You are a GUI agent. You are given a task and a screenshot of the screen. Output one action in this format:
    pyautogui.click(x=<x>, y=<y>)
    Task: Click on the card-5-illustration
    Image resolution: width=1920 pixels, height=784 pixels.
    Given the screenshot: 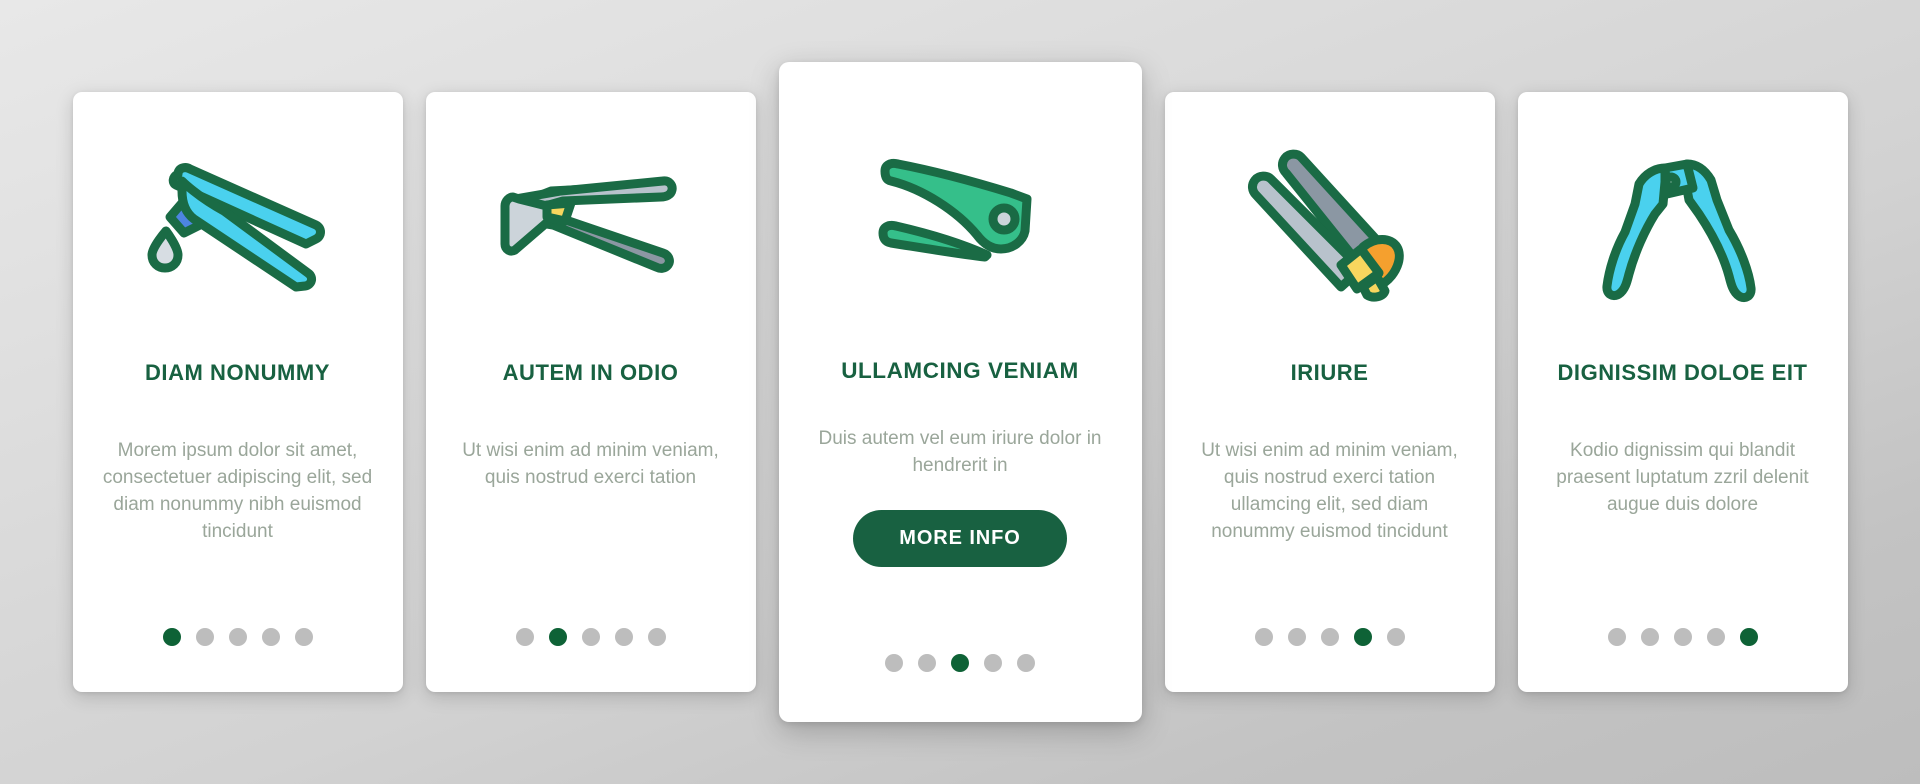 What is the action you would take?
    pyautogui.click(x=1683, y=226)
    